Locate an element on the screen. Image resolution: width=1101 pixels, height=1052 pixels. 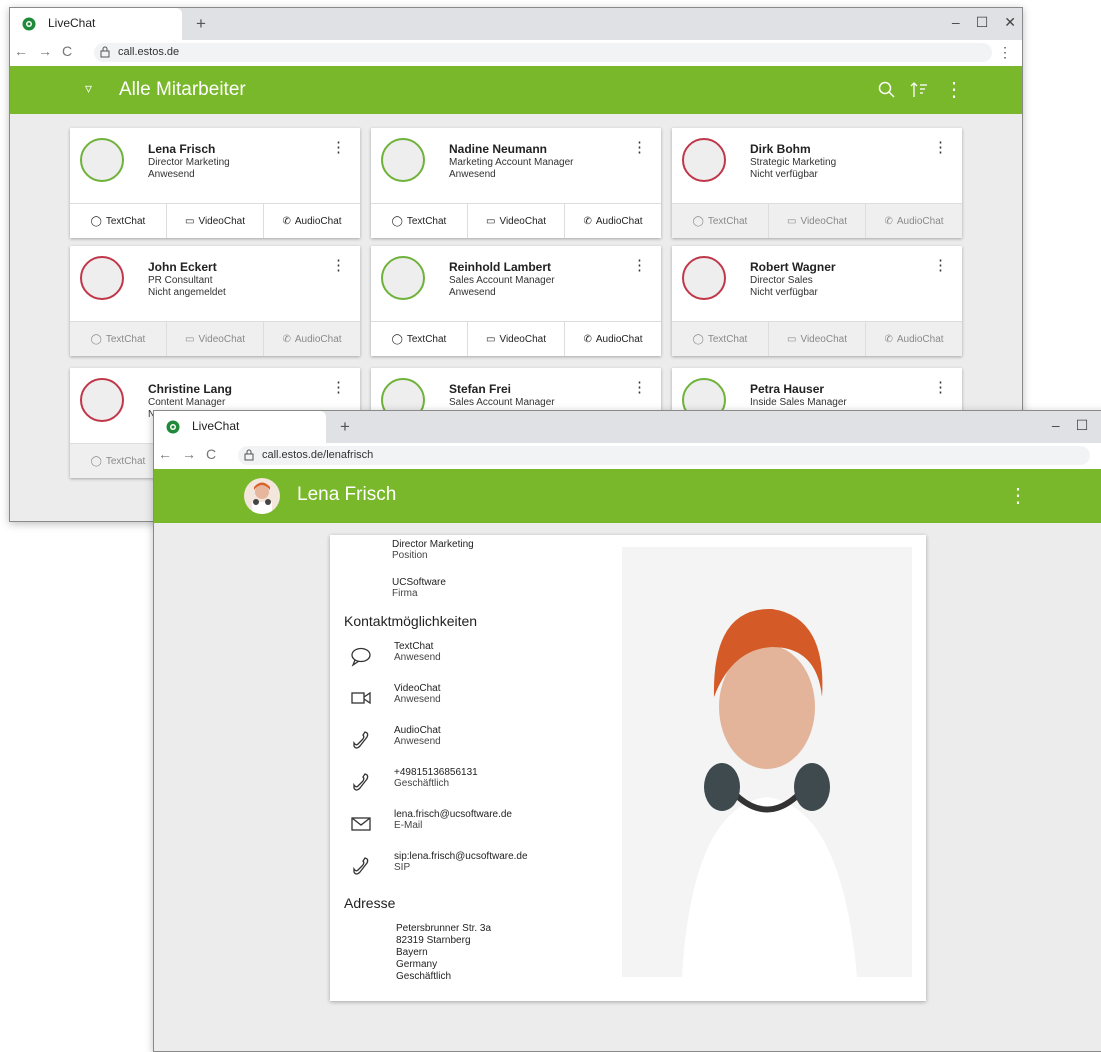
company-field: UCSoftware Firma is located at coordinates (419, 588).